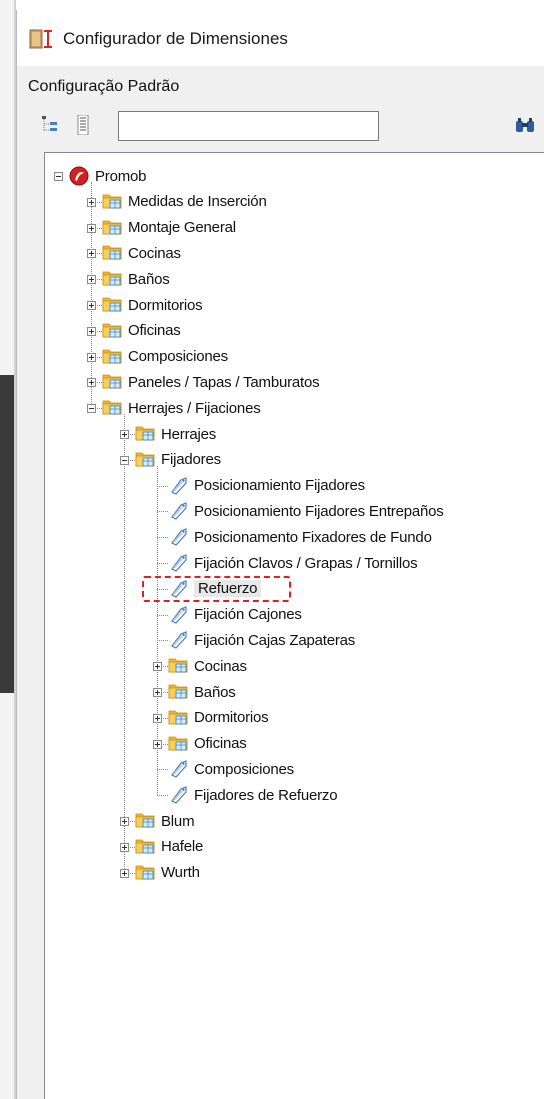 The image size is (544, 1099). Describe the element at coordinates (525, 125) in the screenshot. I see `binoculars-search-icon` at that location.